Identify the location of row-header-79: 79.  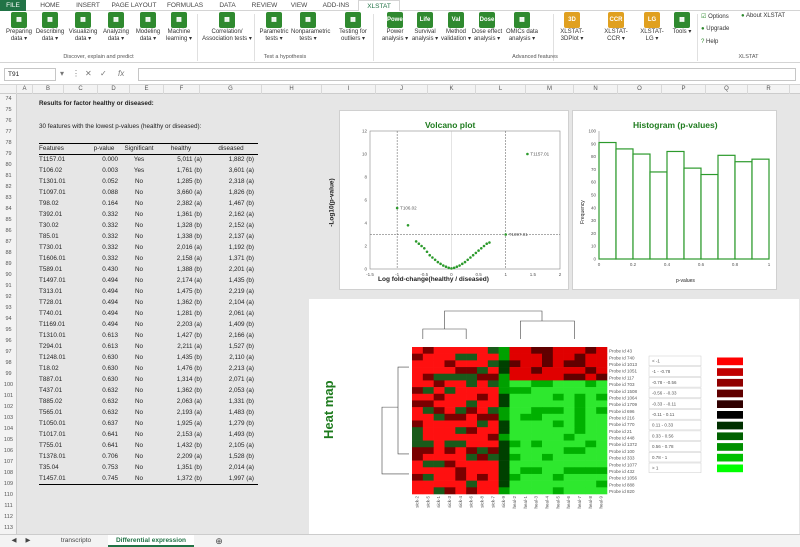
(8, 154).